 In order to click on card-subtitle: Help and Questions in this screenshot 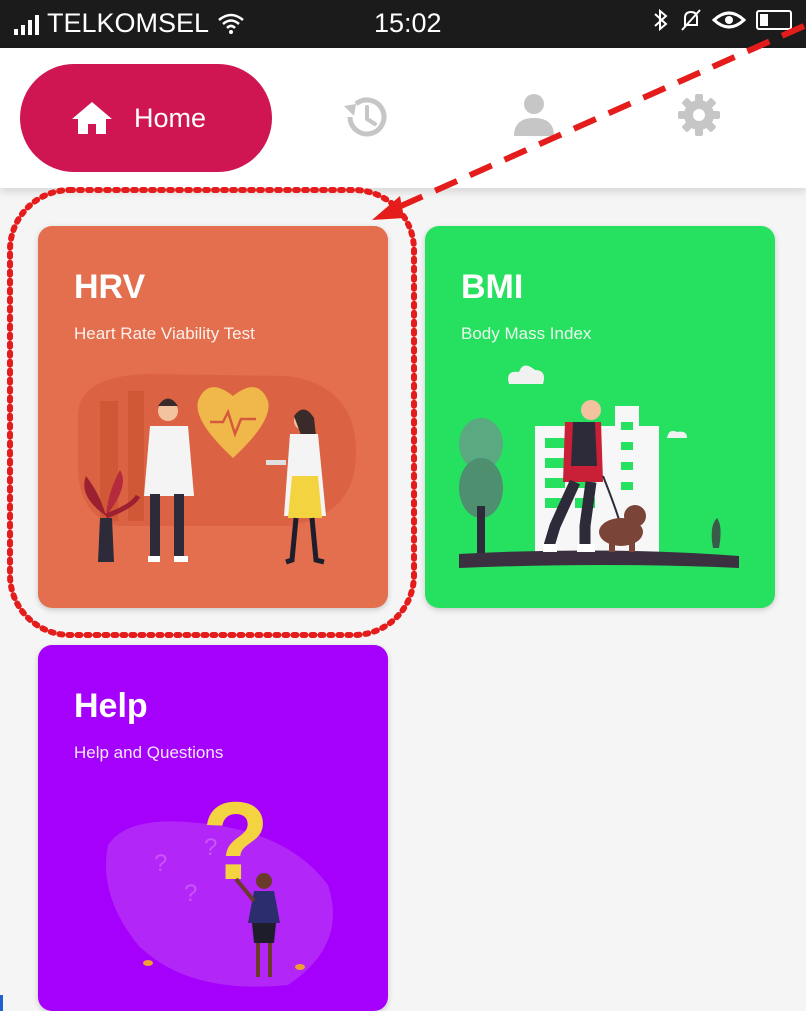, I will do `click(149, 752)`.